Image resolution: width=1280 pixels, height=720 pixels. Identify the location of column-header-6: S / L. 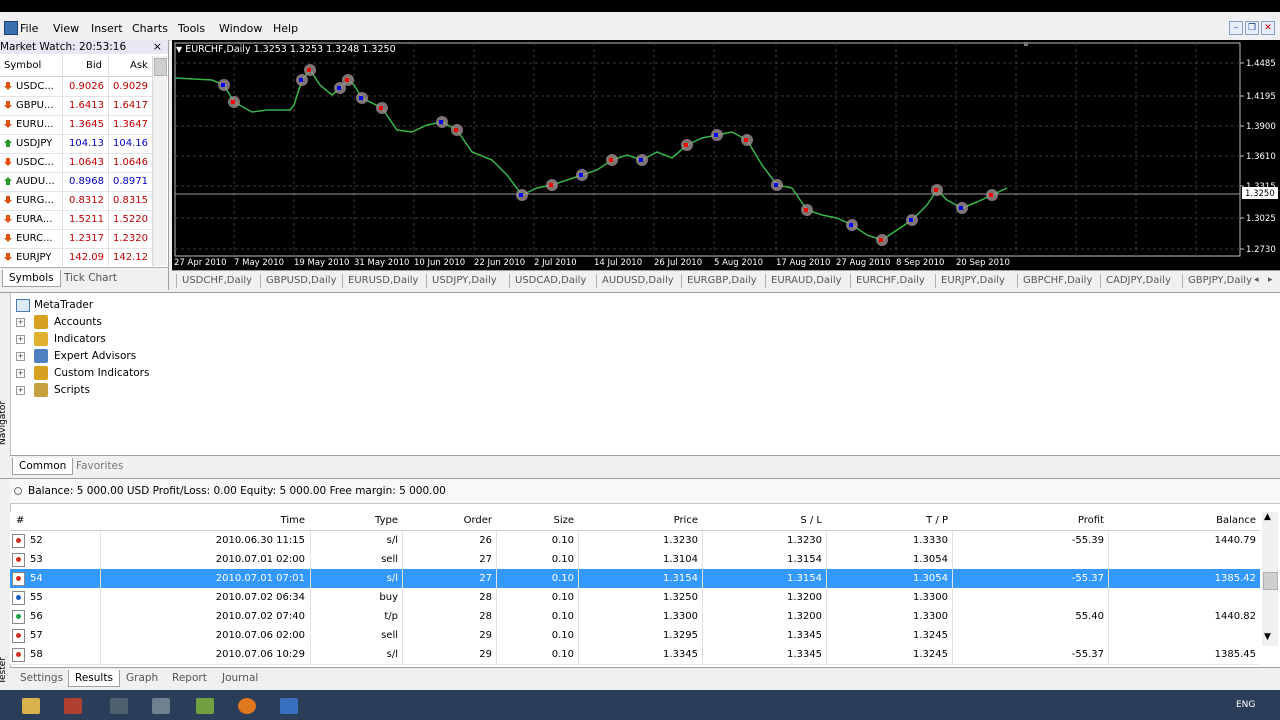
(762, 521).